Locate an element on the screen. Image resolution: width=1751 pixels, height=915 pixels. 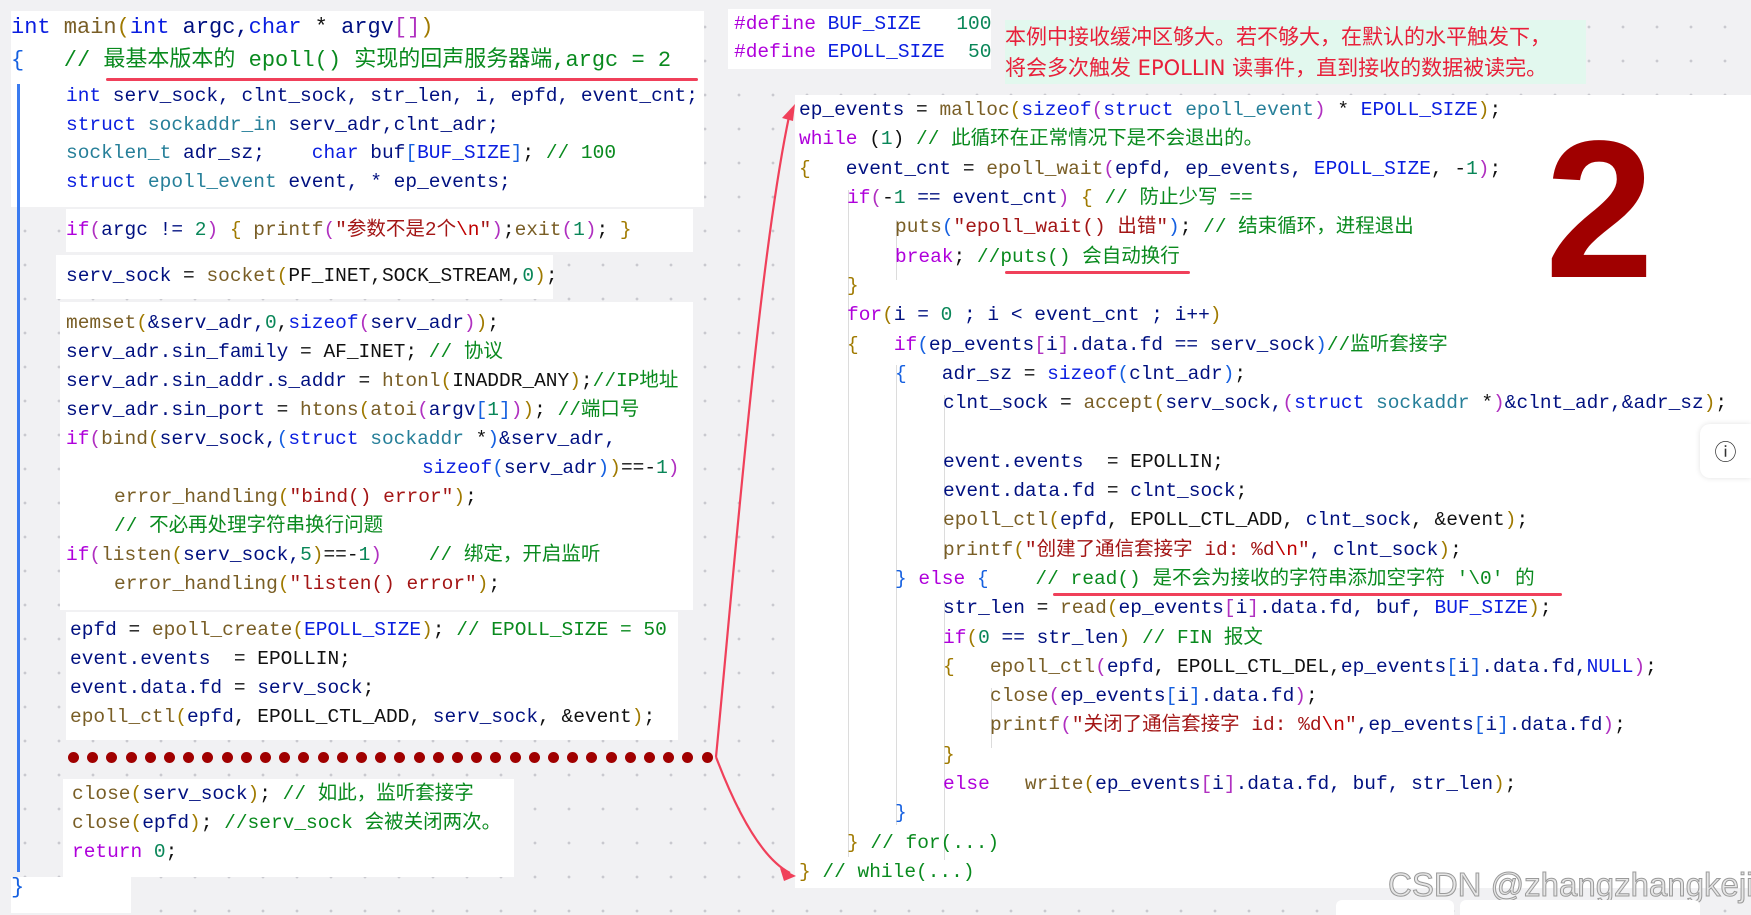
code-token: "epoll_wait() 出错" is located at coordinates (1061, 227).